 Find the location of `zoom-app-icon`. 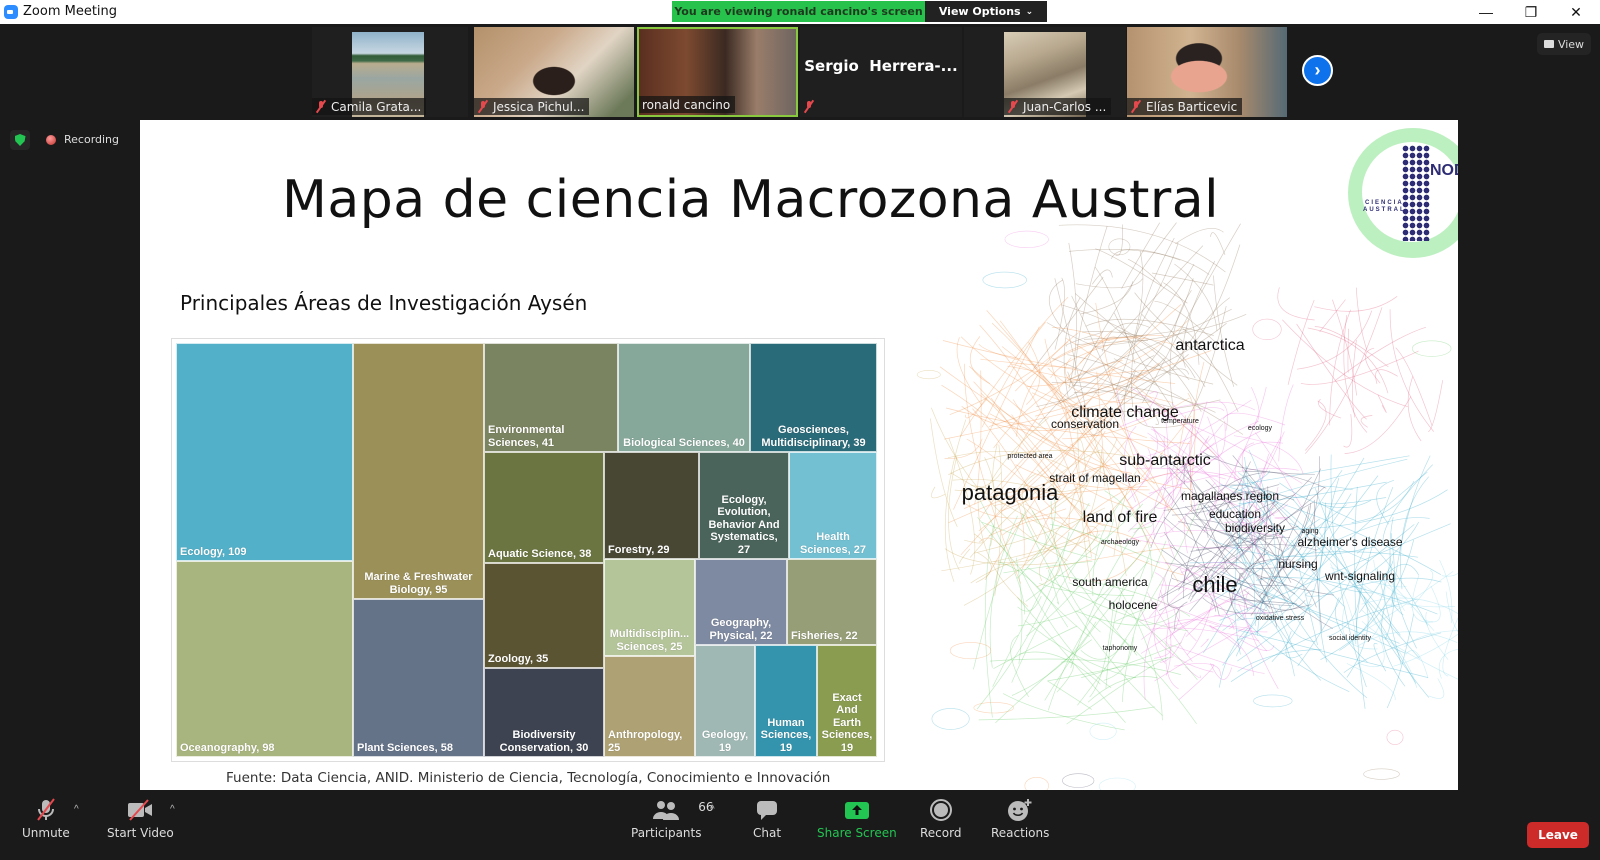

zoom-app-icon is located at coordinates (11, 12).